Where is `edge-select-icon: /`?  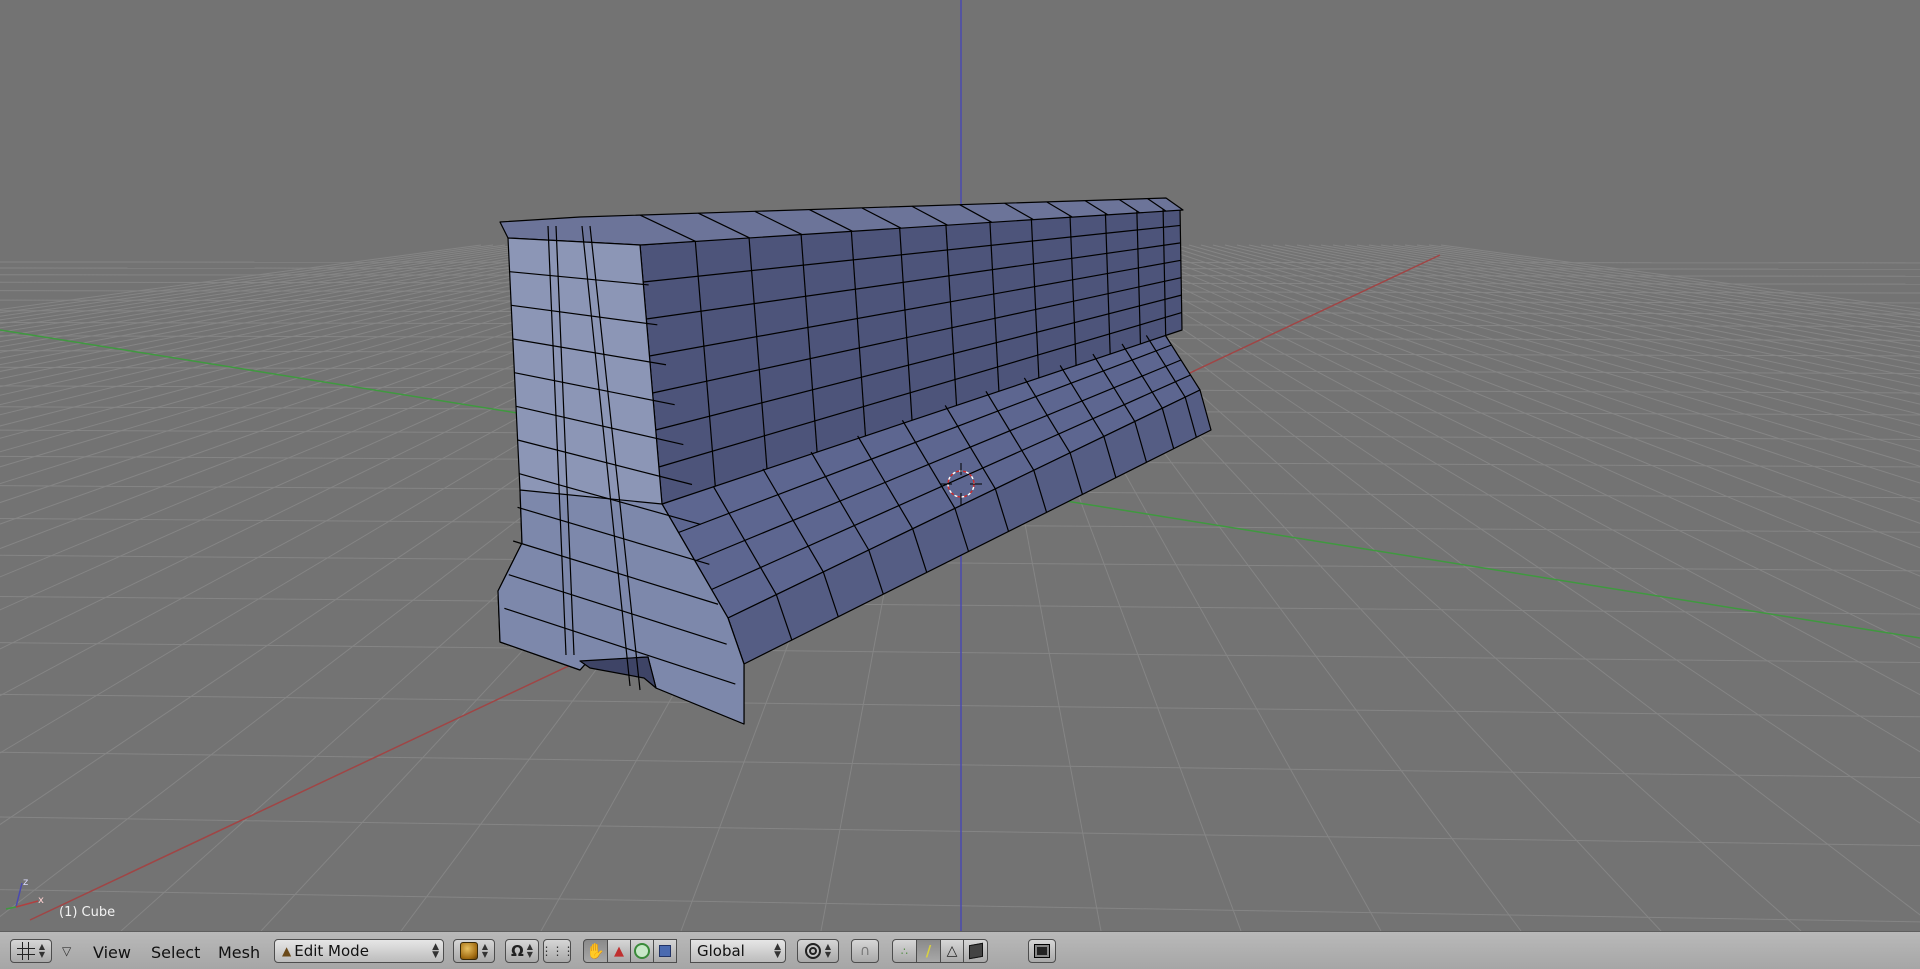 edge-select-icon: / is located at coordinates (928, 951).